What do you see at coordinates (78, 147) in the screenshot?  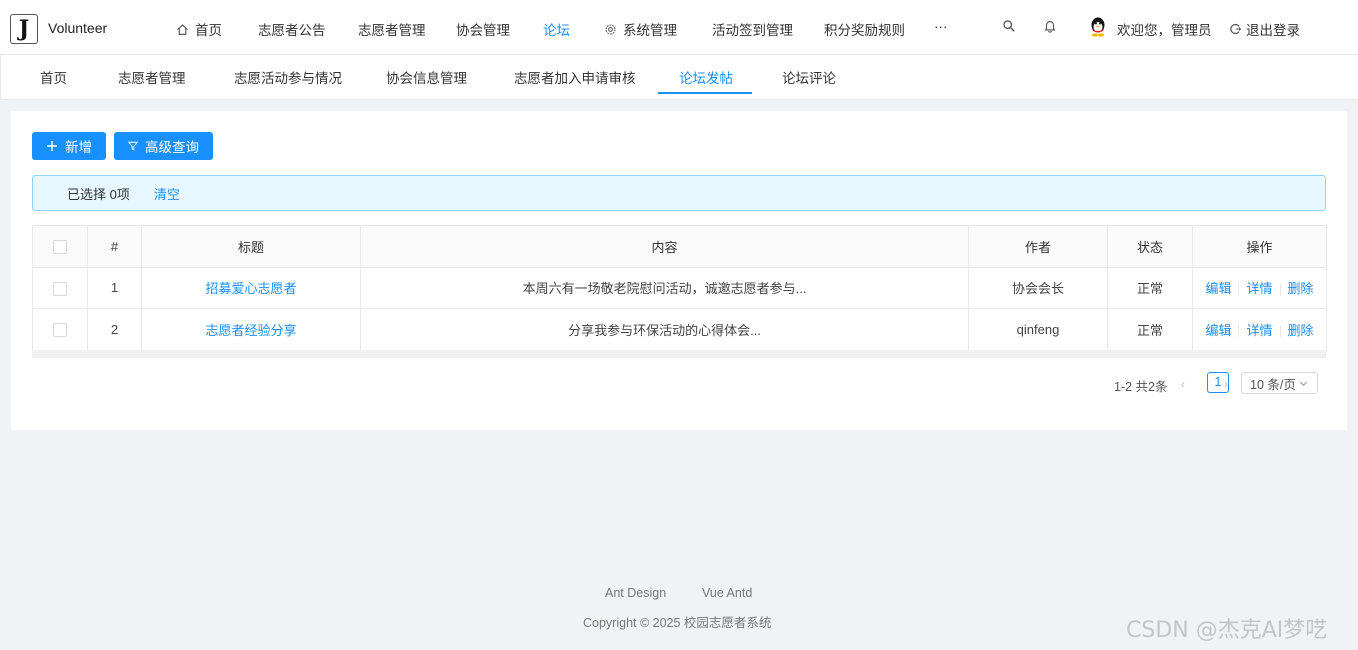 I see `add-button-label: 新增` at bounding box center [78, 147].